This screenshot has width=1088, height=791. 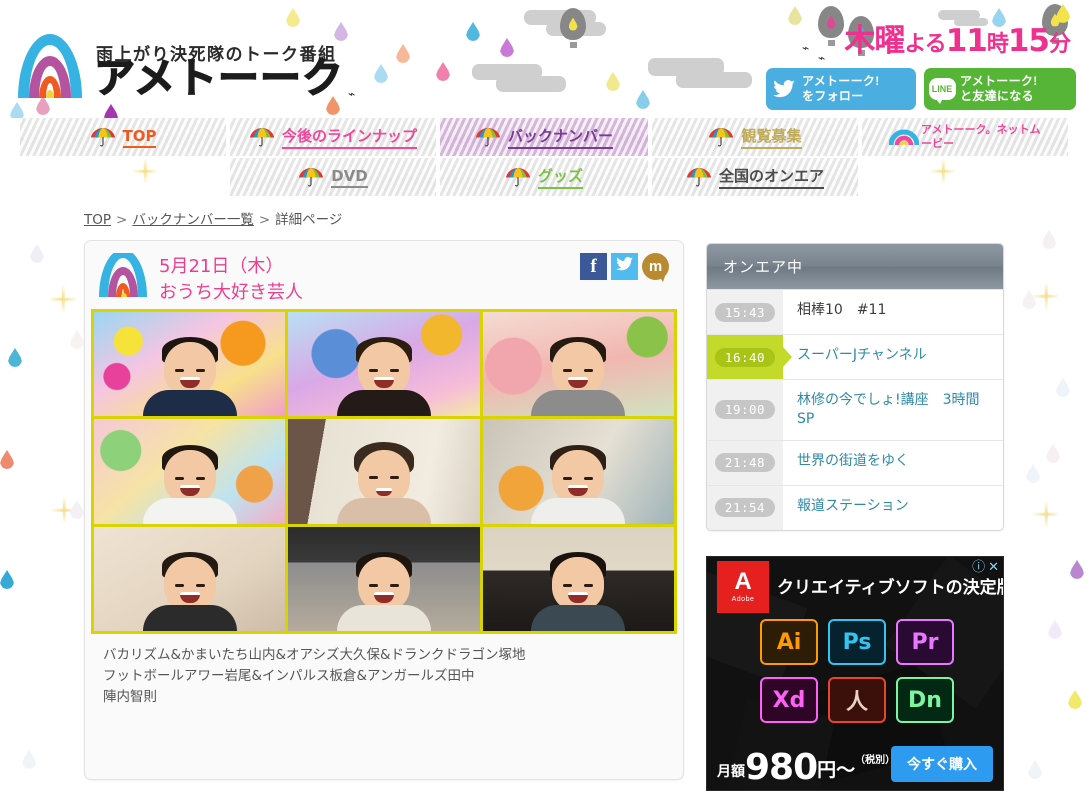 I want to click on airtime-min-unit: 分, so click(x=1059, y=44).